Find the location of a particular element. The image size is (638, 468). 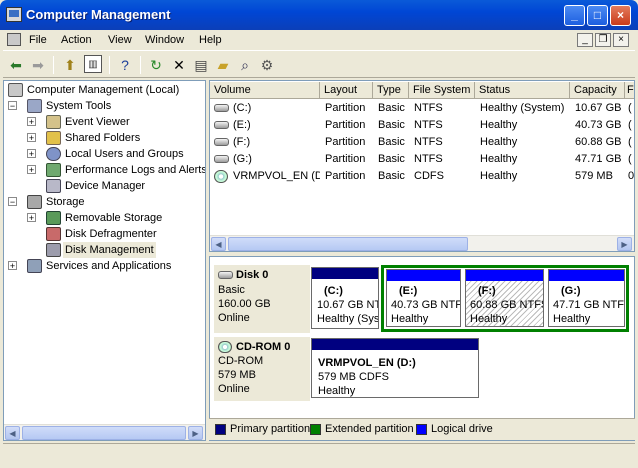

partition-detail: 40.73 GB NTFS is located at coordinates (425, 305).